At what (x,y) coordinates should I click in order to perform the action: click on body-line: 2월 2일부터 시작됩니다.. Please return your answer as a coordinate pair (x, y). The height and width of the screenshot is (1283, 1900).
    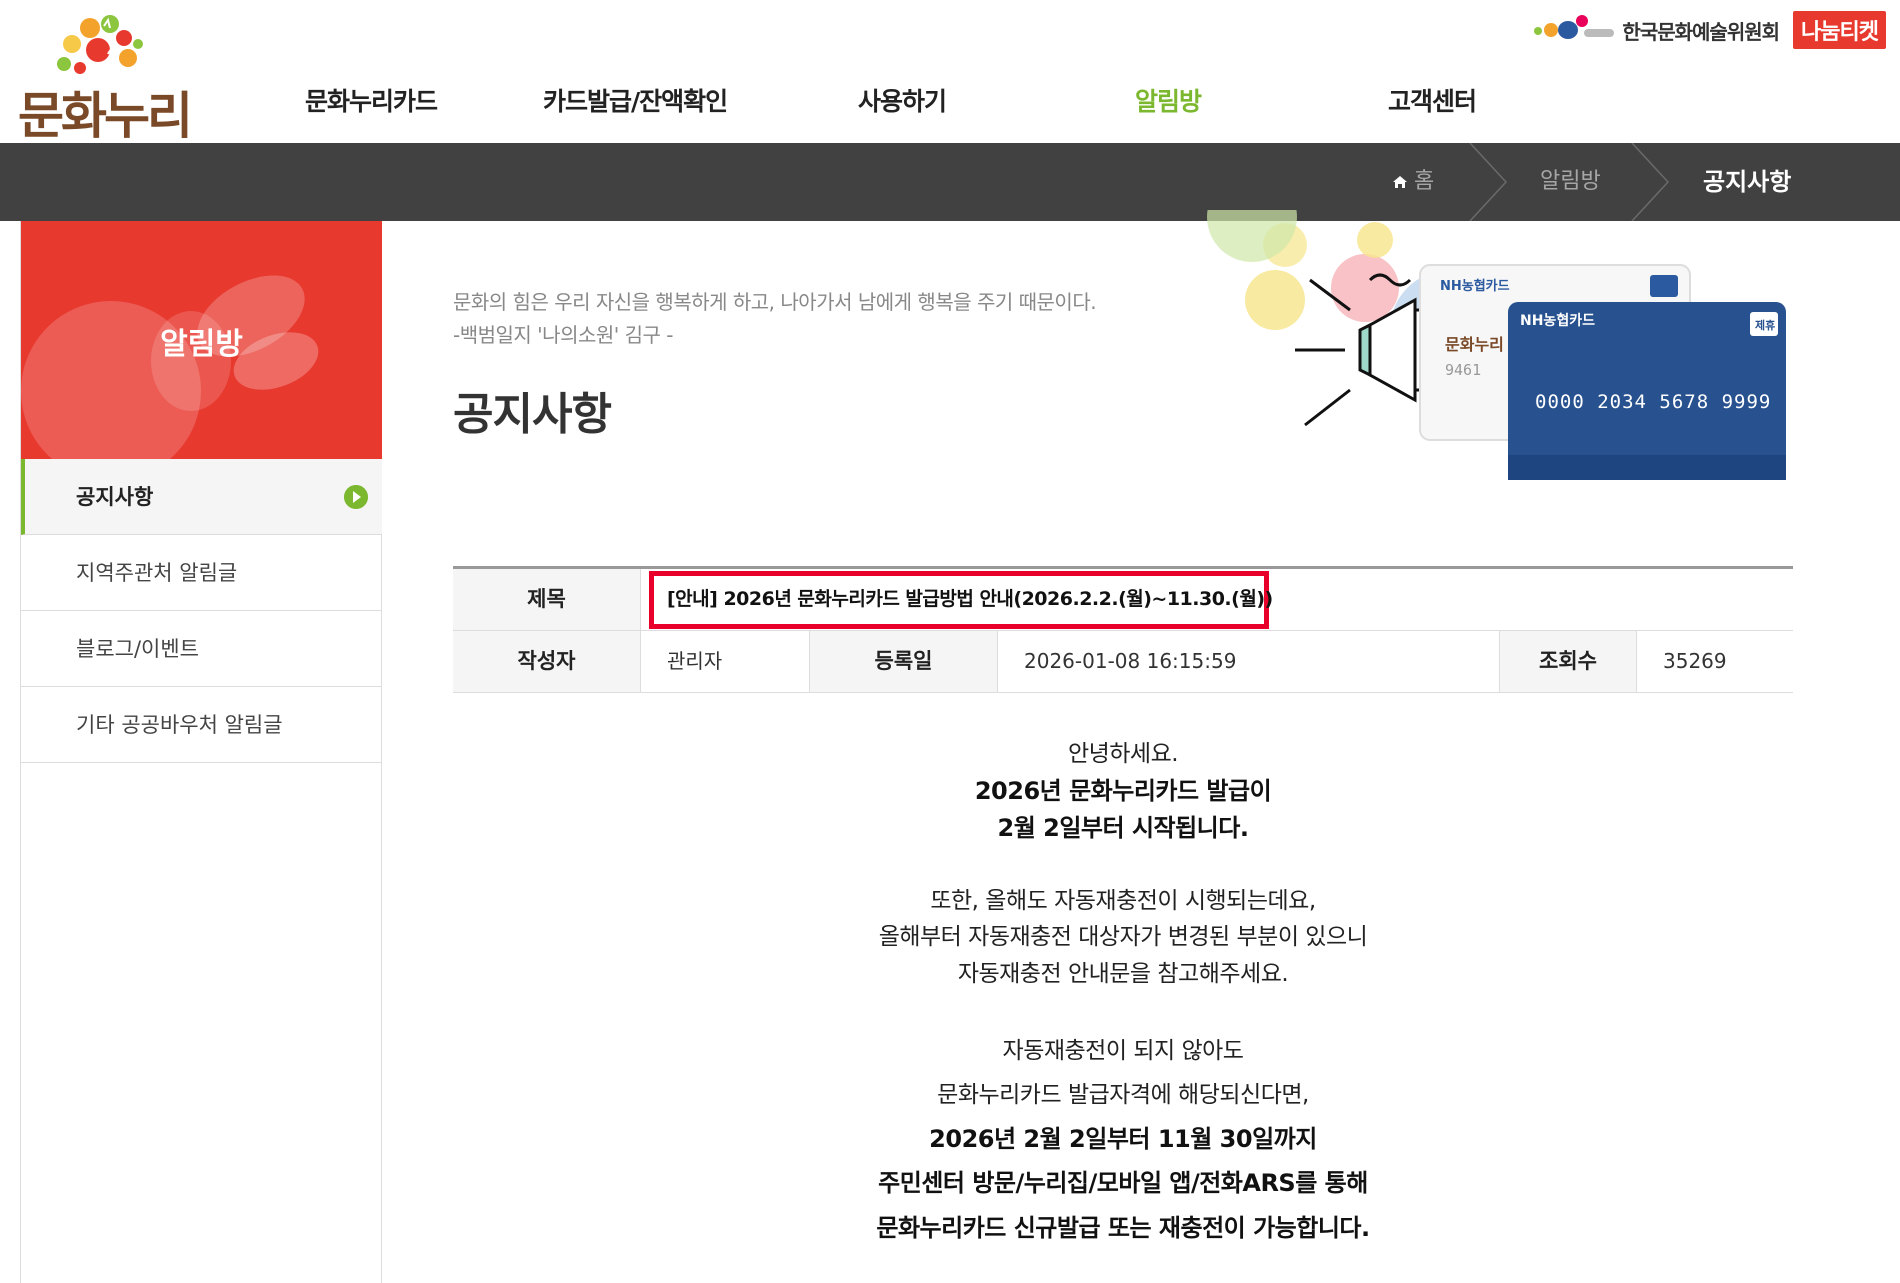
    Looking at the image, I should click on (1123, 828).